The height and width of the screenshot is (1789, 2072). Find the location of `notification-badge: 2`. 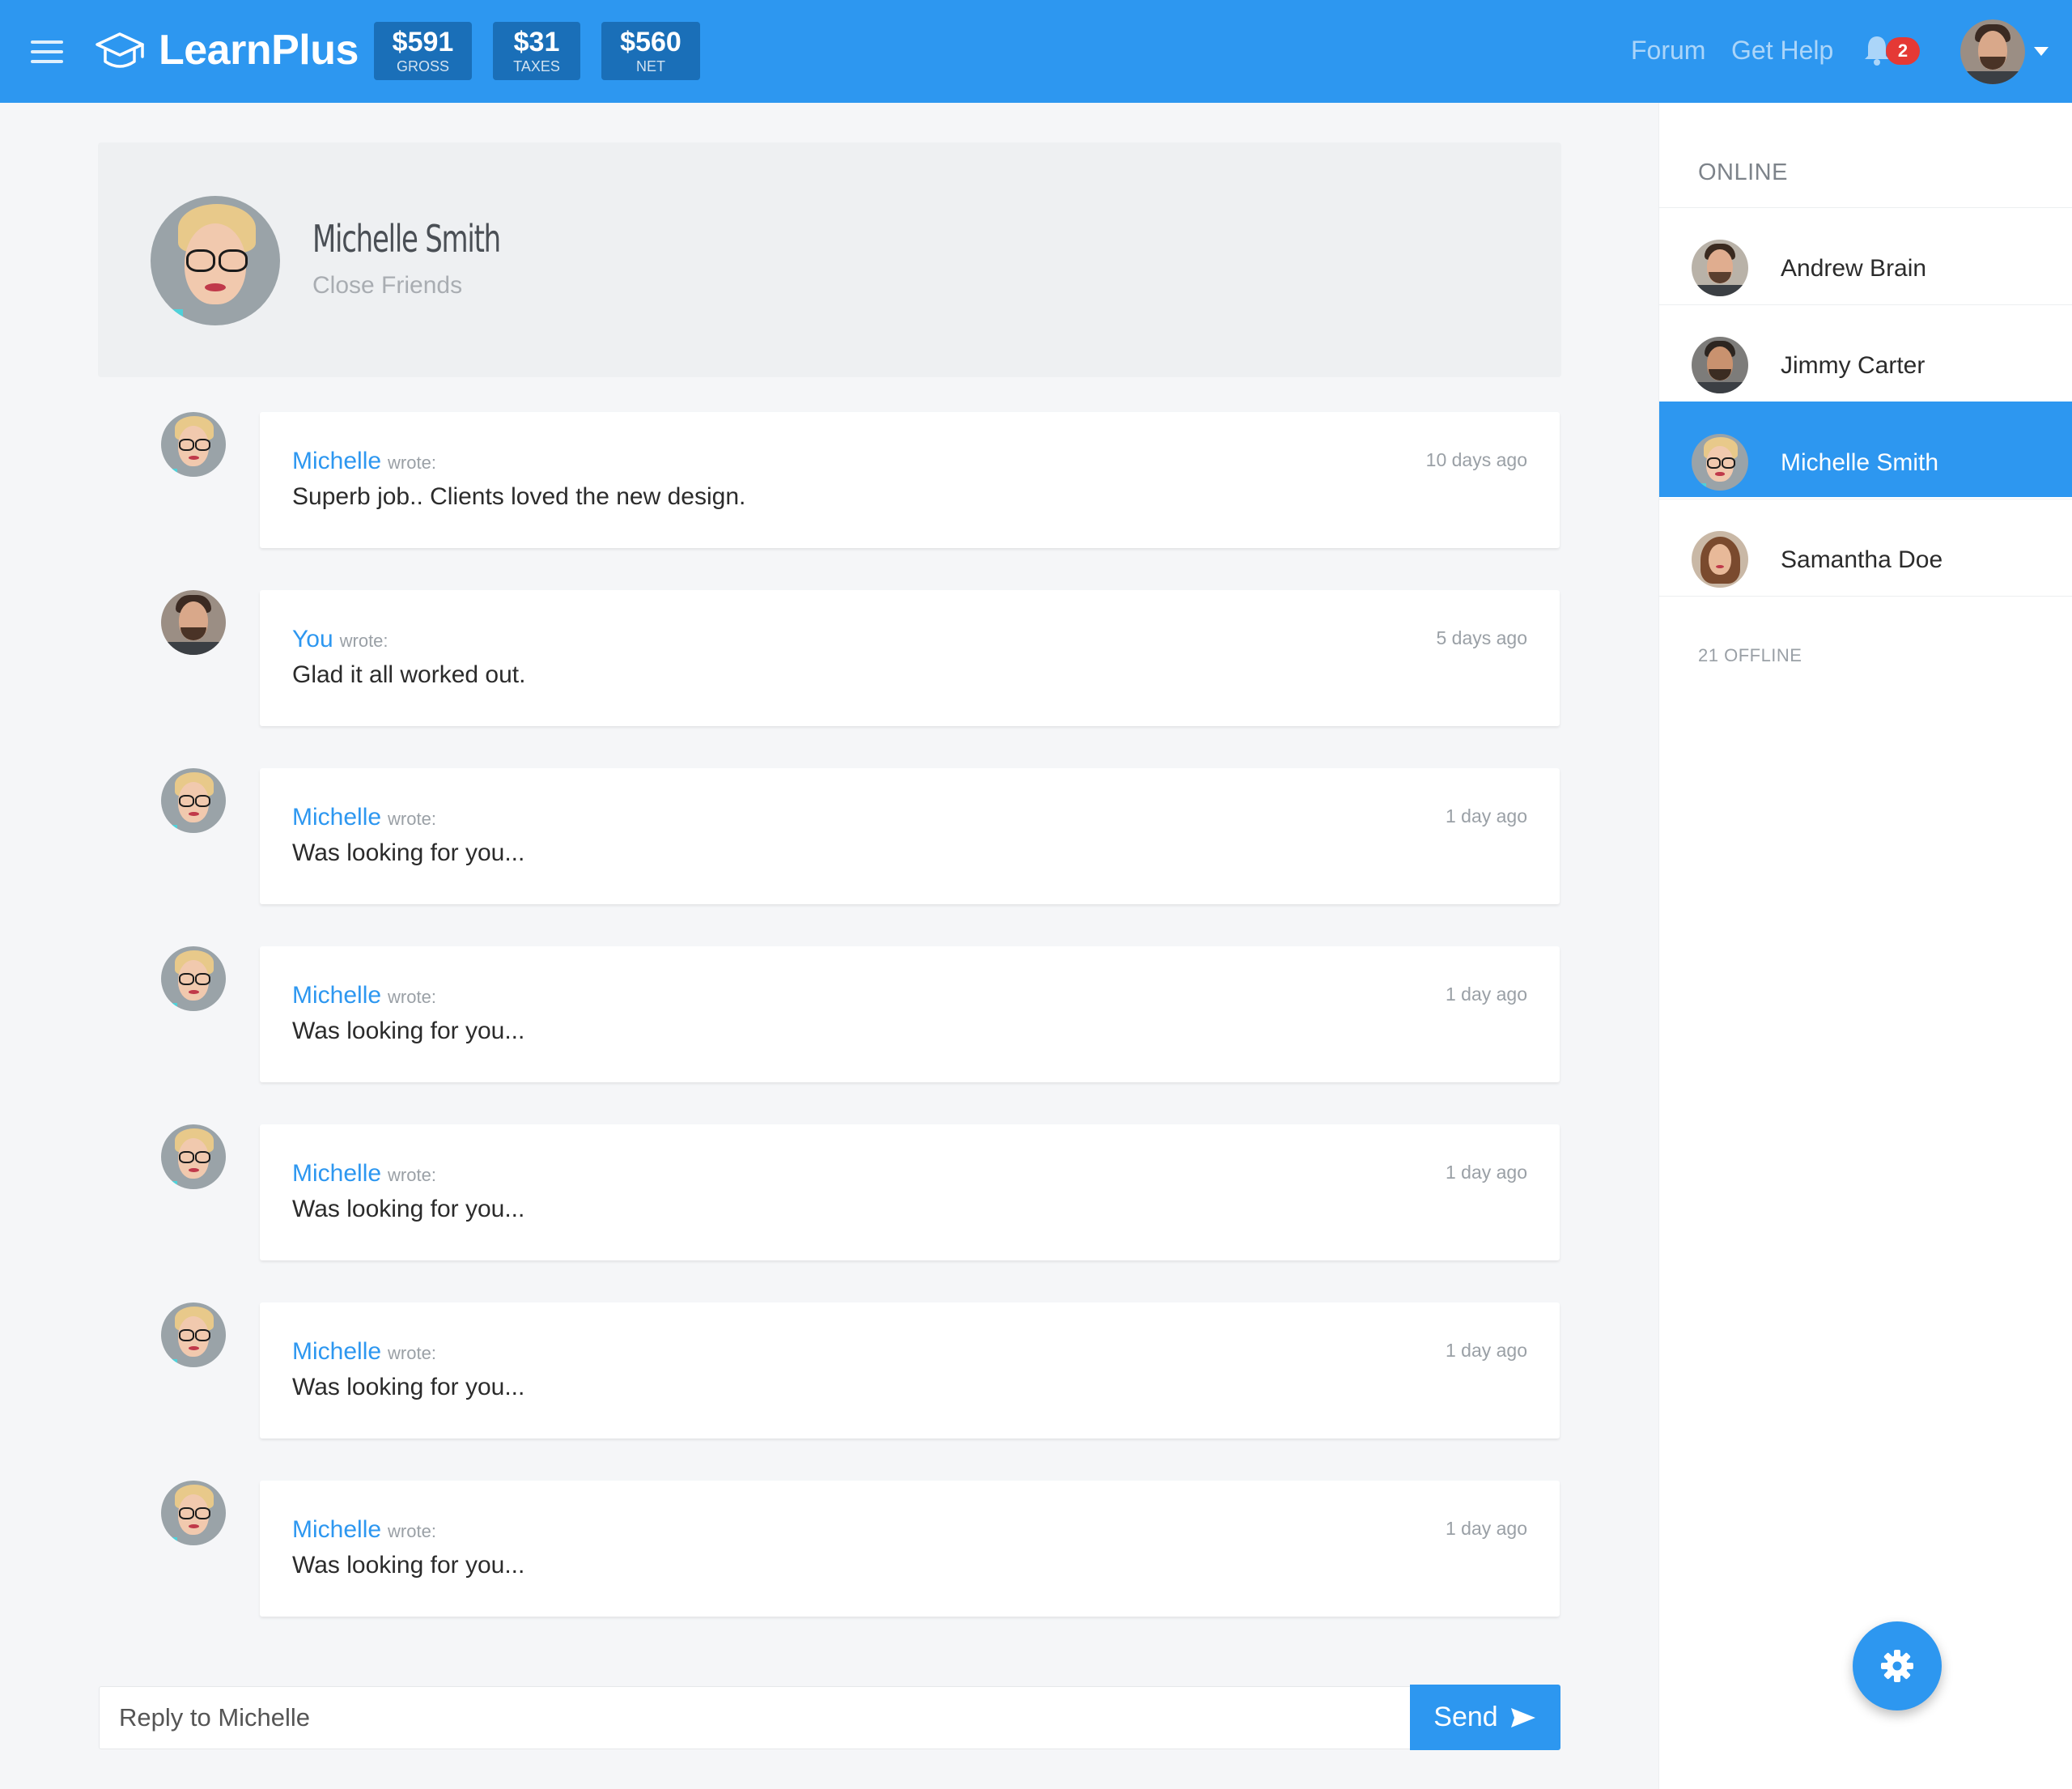

notification-badge: 2 is located at coordinates (1903, 51).